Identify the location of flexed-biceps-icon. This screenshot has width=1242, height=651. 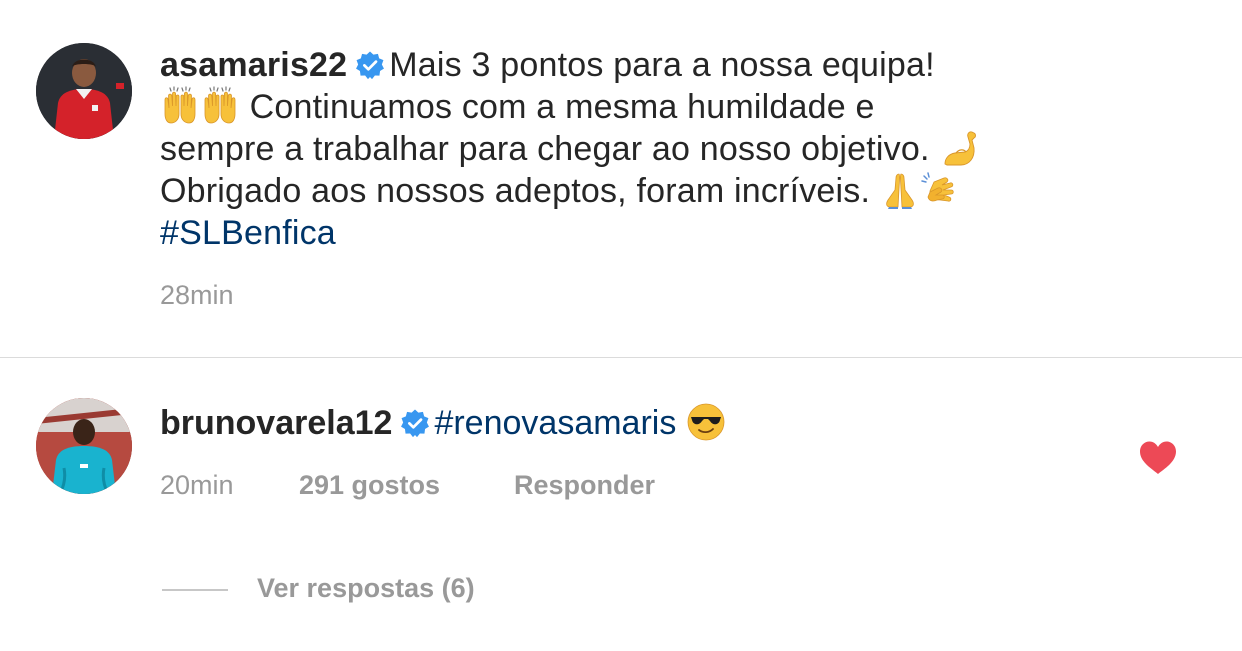
(959, 148).